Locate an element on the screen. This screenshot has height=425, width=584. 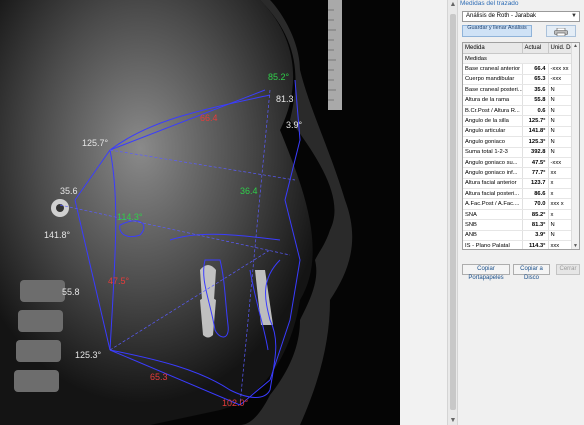
table-scroll-up-icon: ▲ is located at coordinates (575, 46).